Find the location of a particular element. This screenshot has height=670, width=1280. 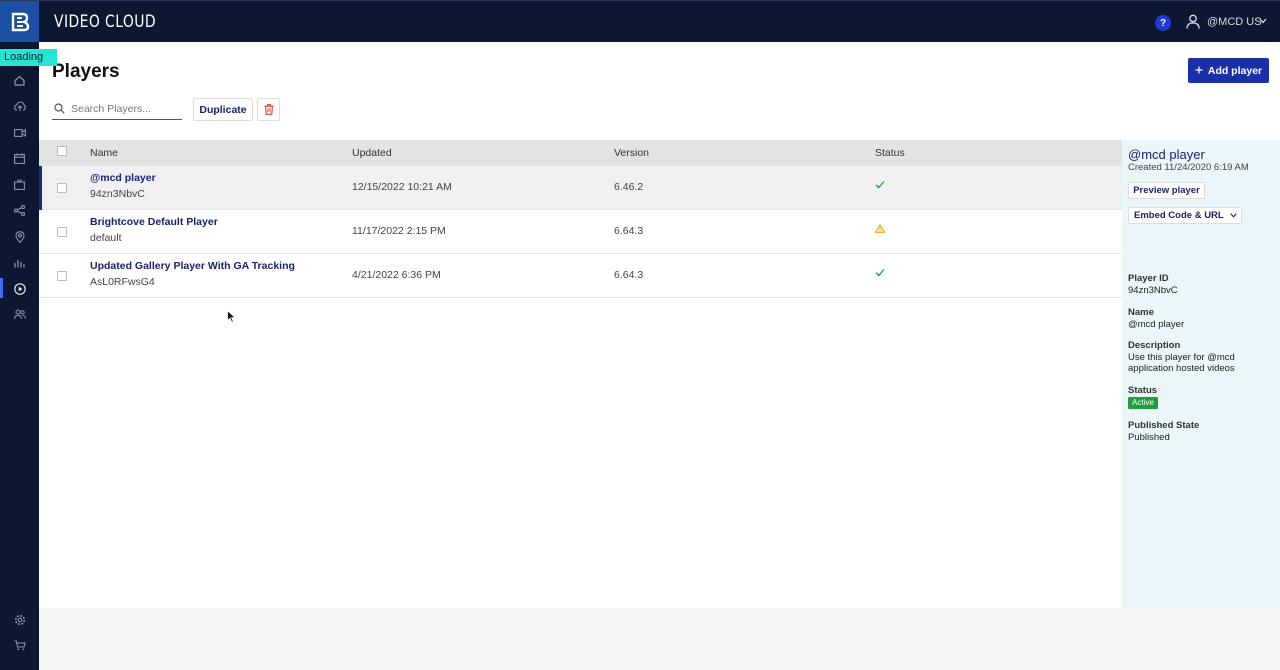

user-icon is located at coordinates (1193, 21).